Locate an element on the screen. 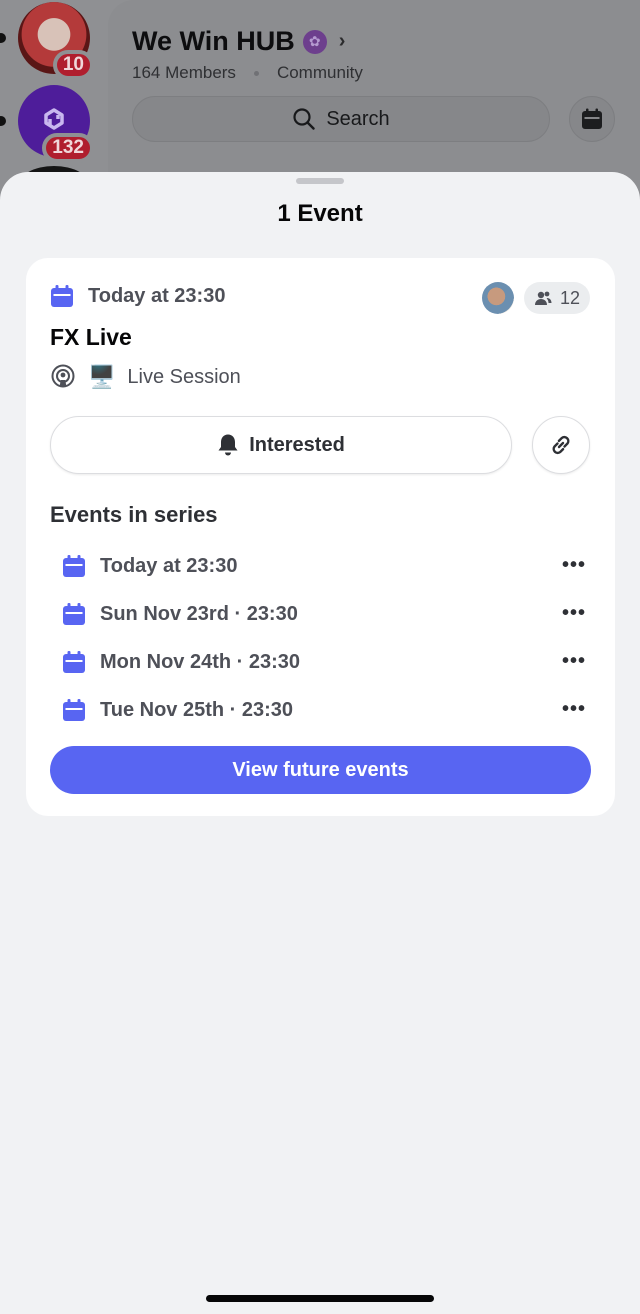 This screenshot has width=640, height=1314. guild-title: We Win HUB ✿ › is located at coordinates (238, 41).